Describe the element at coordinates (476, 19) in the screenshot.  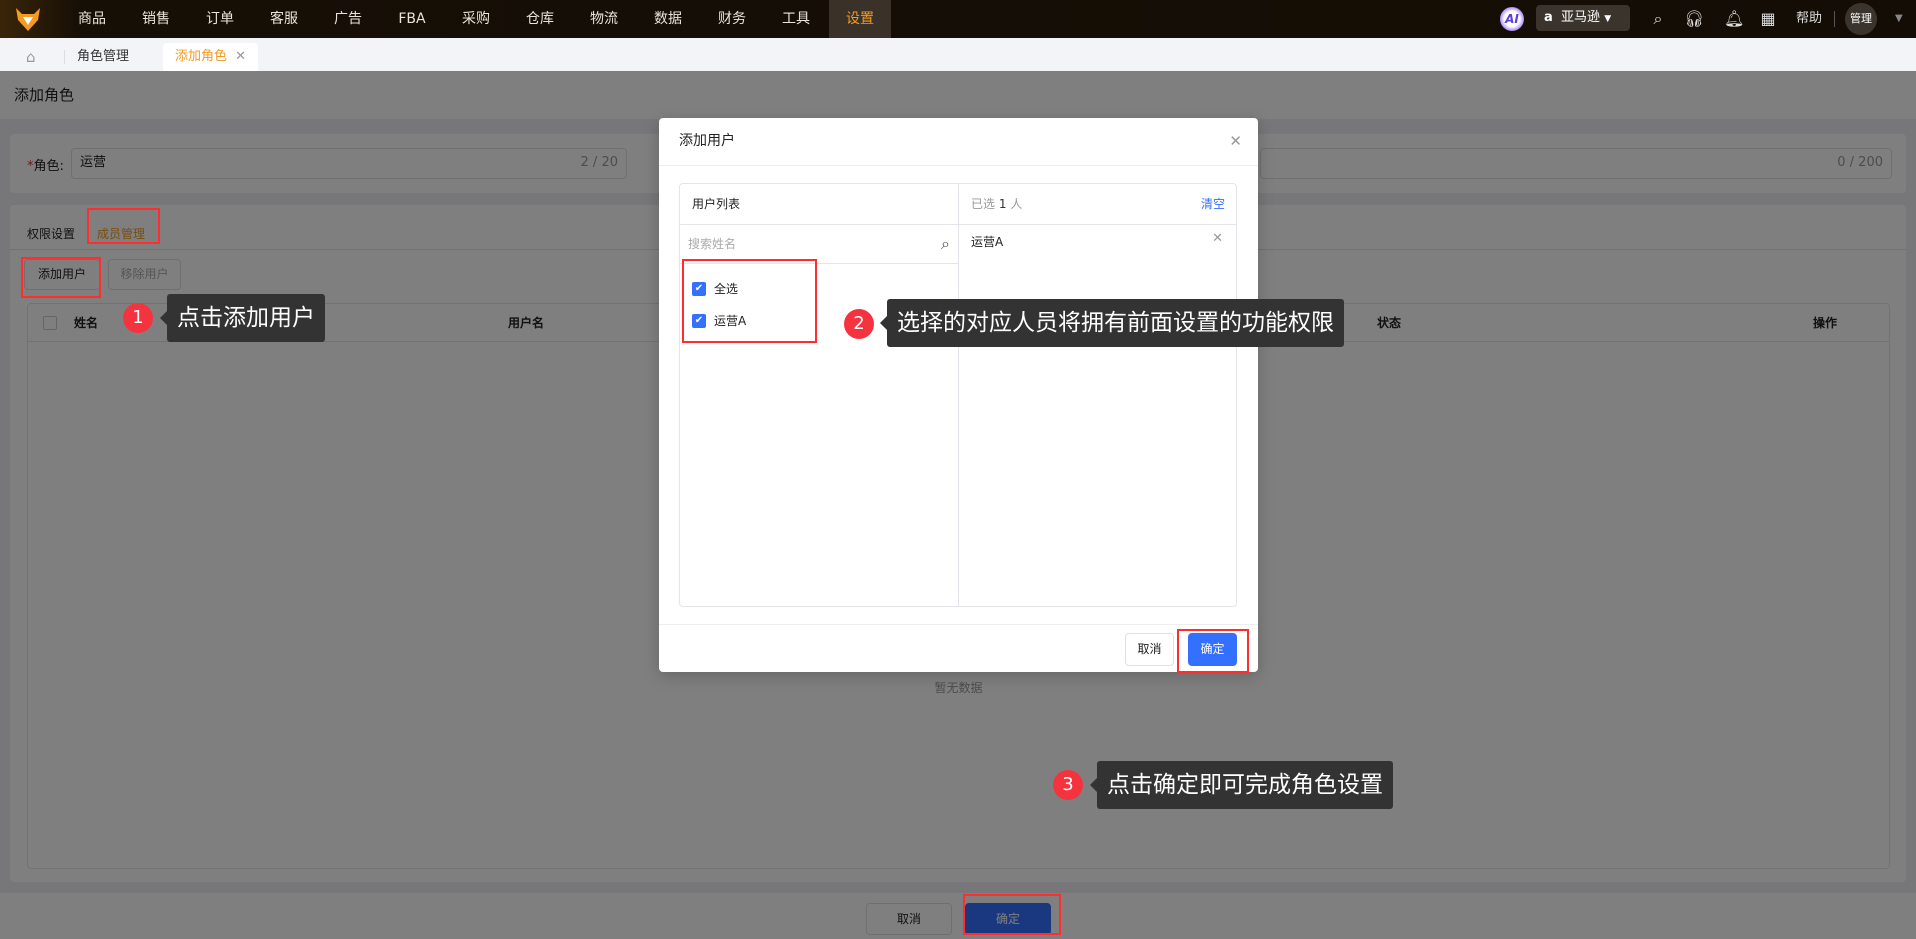
I see `nav-item-purchase: 采购` at that location.